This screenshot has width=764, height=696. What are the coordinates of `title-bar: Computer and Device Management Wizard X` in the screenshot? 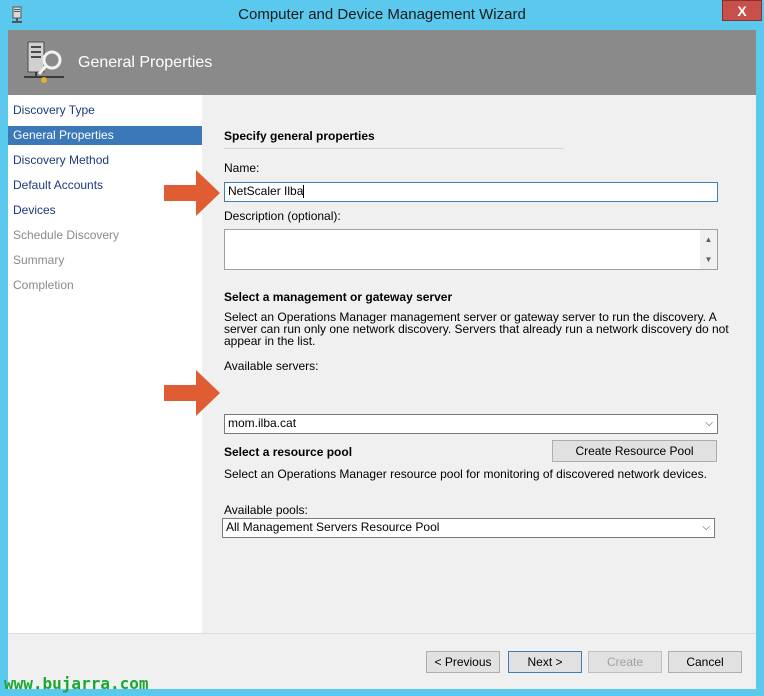 It's located at (382, 15).